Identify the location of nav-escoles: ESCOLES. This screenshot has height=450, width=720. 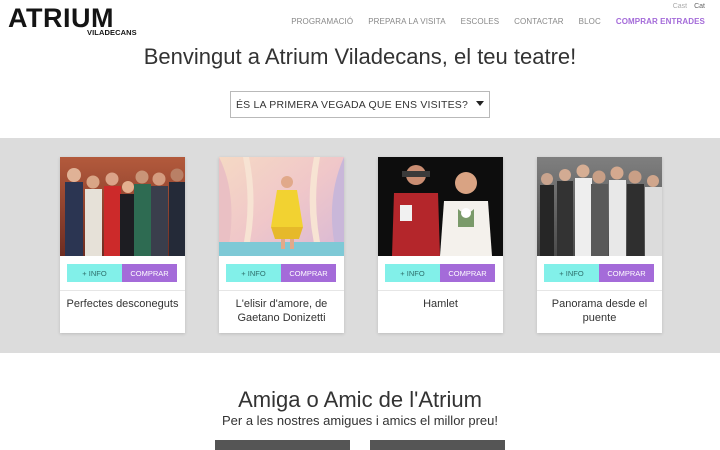
(480, 21).